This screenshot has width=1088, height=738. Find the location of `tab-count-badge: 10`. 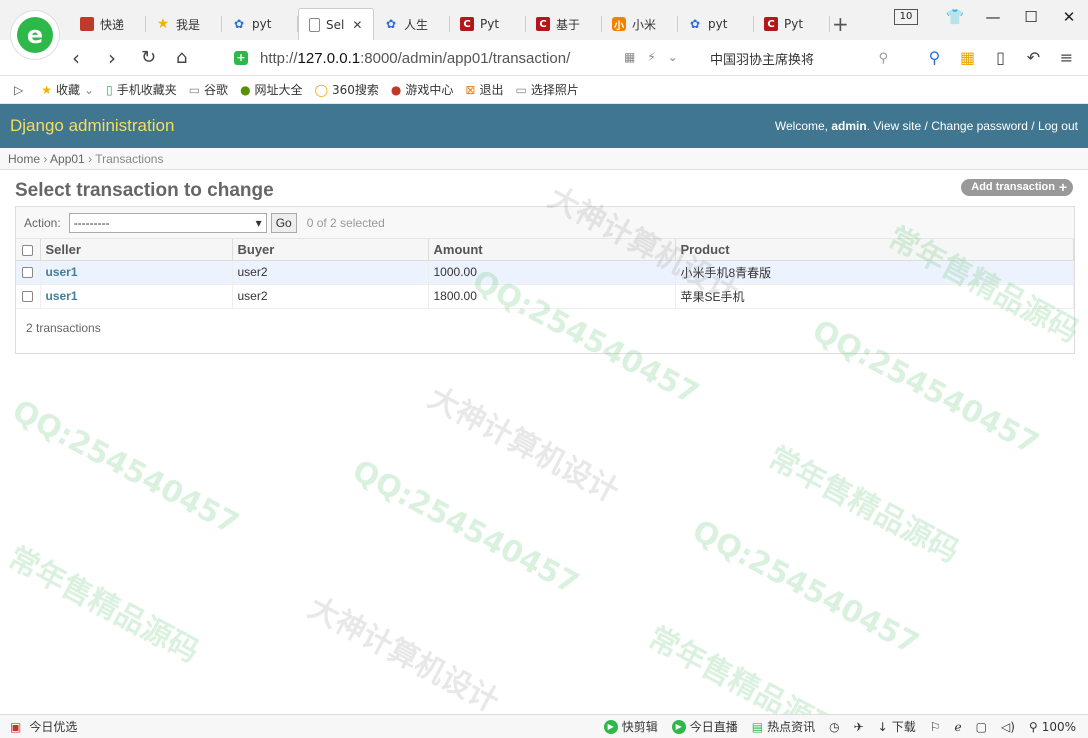

tab-count-badge: 10 is located at coordinates (906, 17).